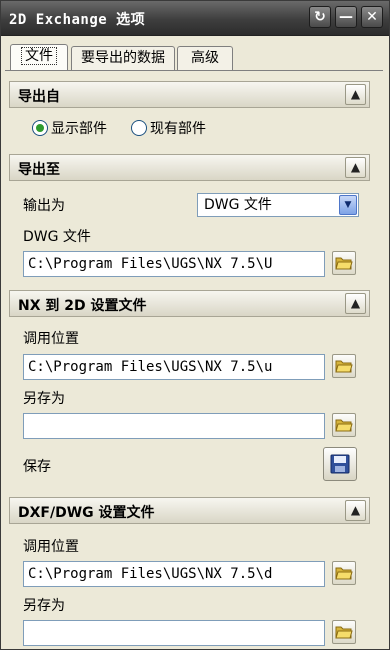  I want to click on window-title: 2D Exchange 选项, so click(77, 20).